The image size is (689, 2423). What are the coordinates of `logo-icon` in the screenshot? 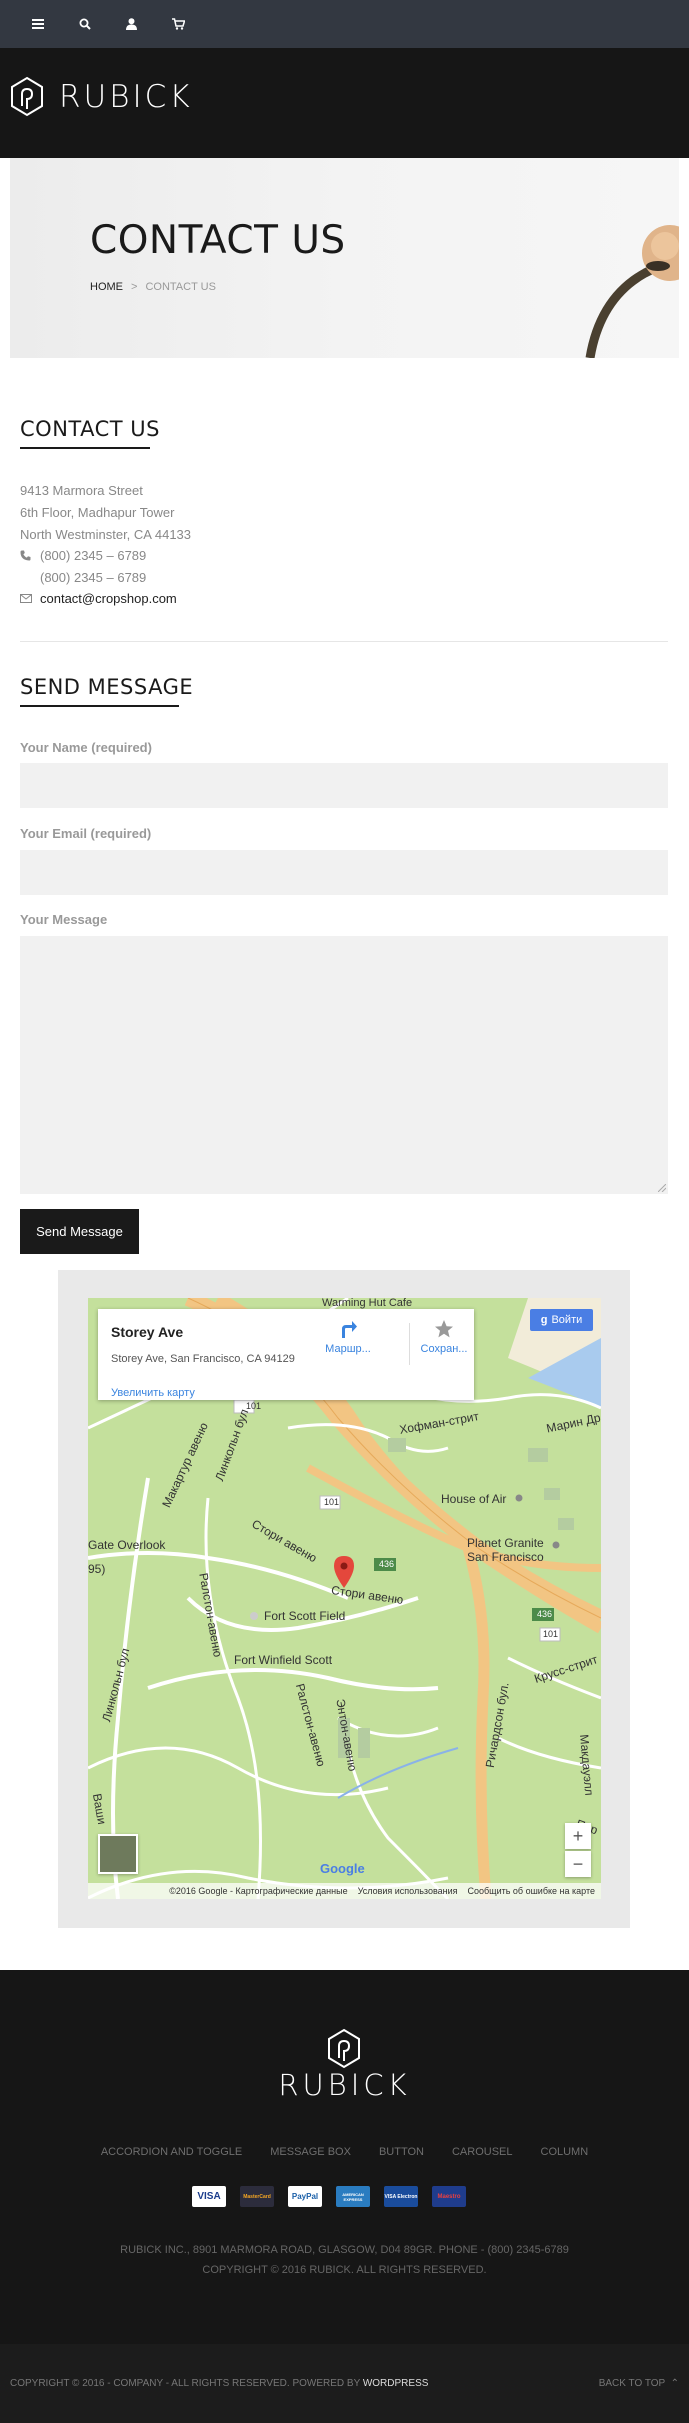 It's located at (27, 96).